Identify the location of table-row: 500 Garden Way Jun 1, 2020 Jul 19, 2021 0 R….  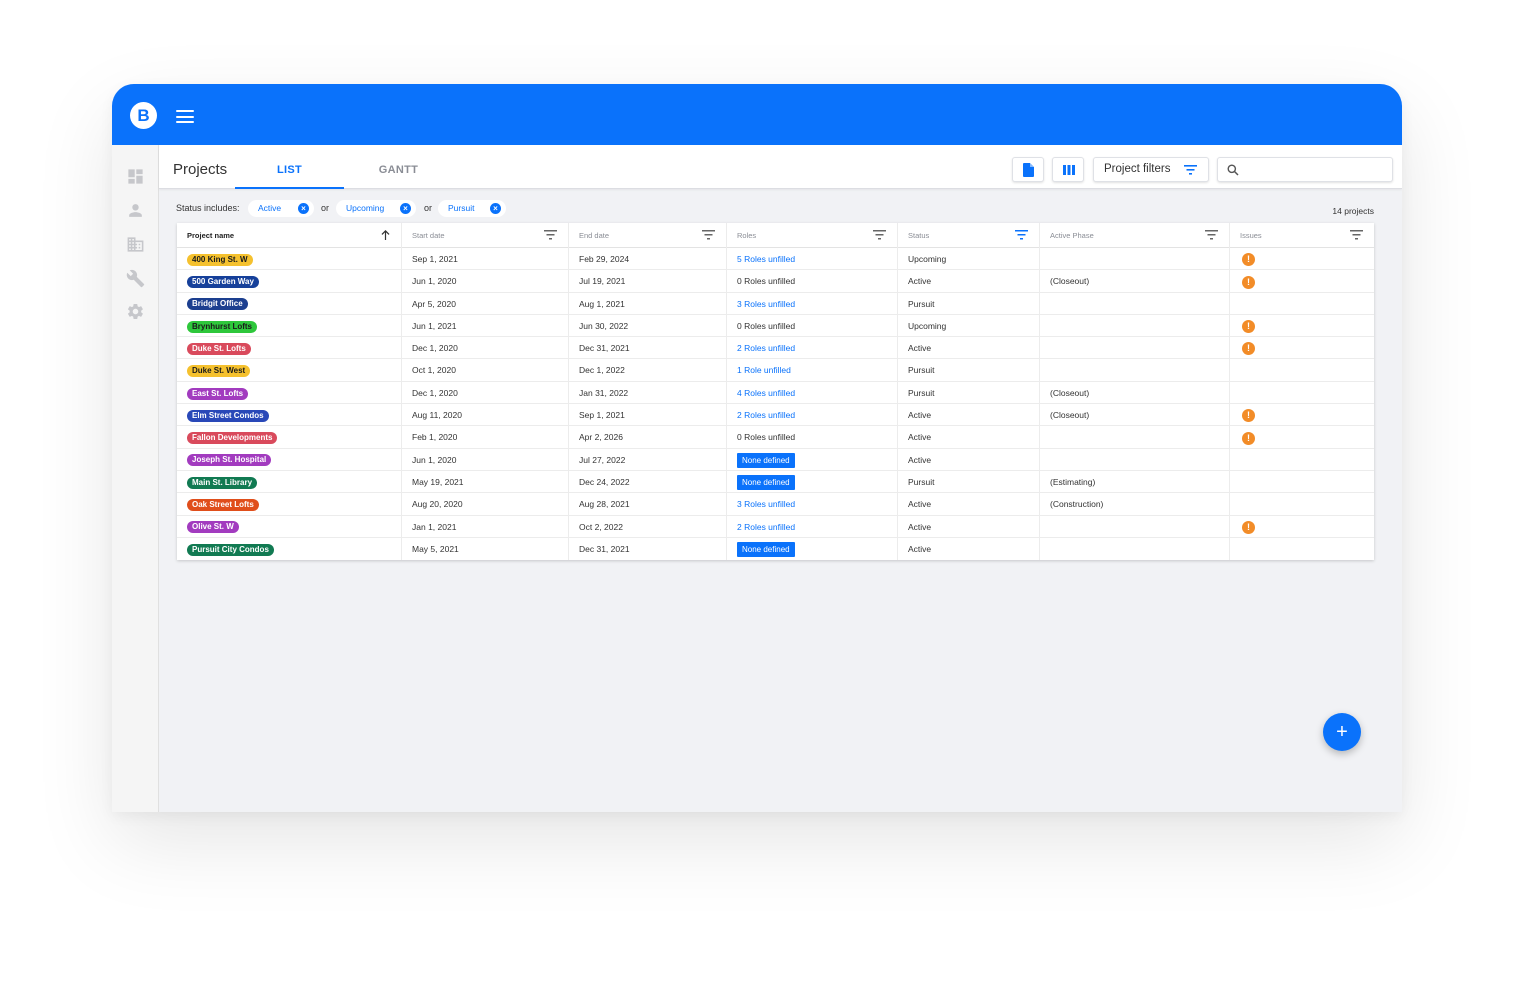
(775, 281).